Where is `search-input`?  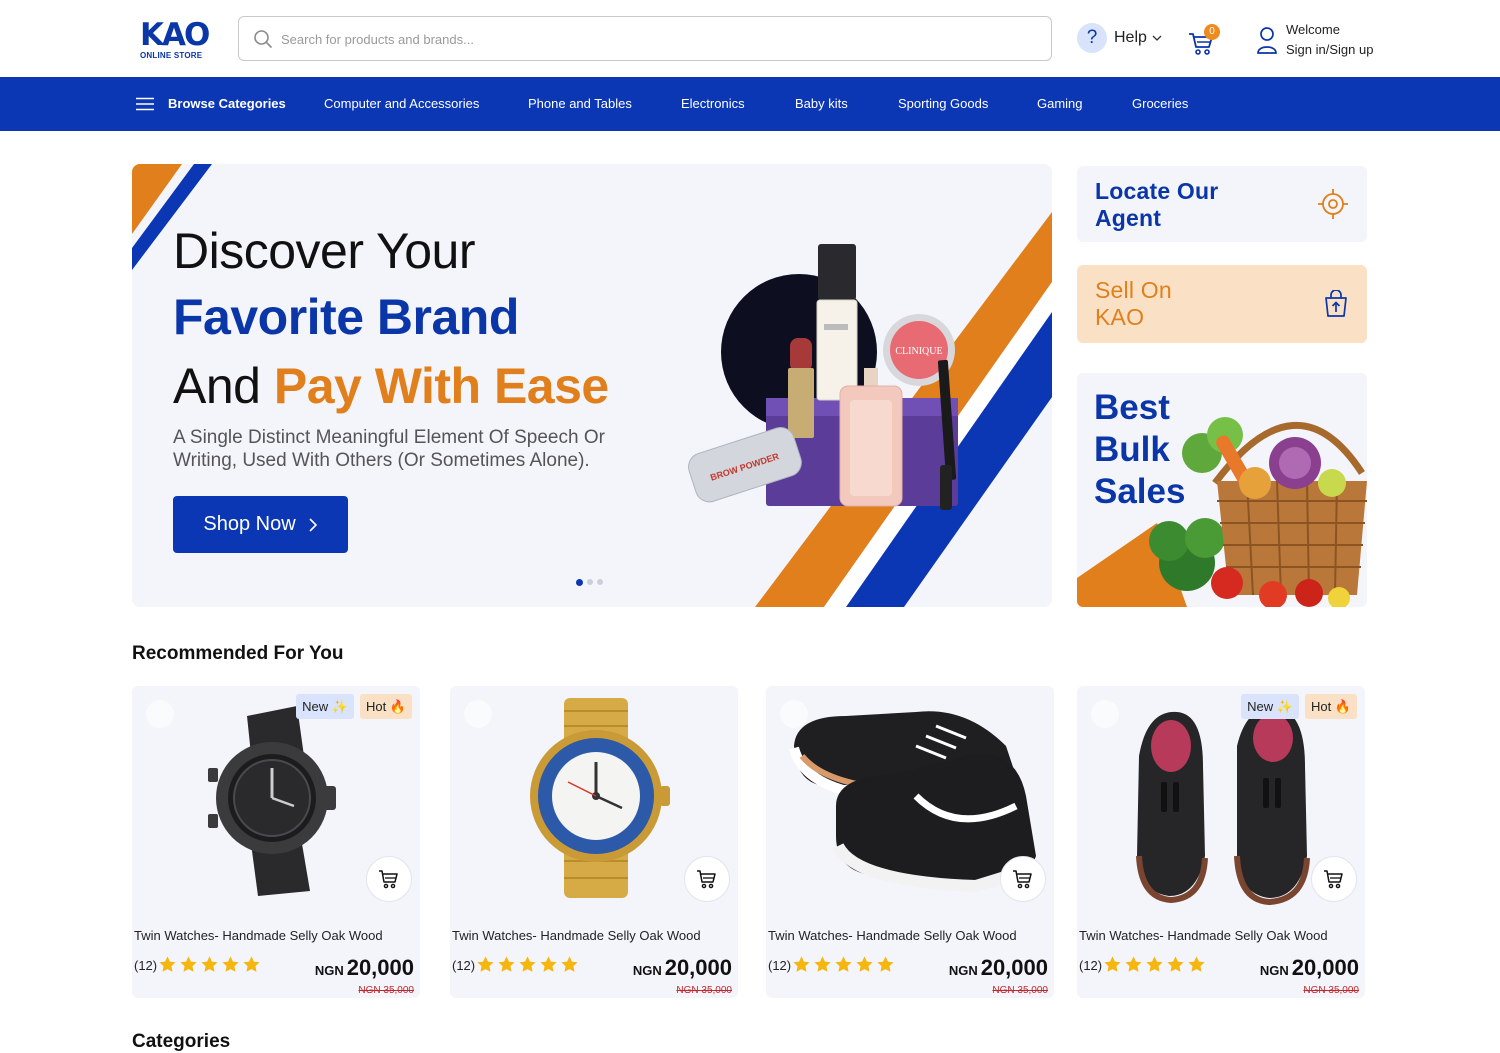 search-input is located at coordinates (651, 39).